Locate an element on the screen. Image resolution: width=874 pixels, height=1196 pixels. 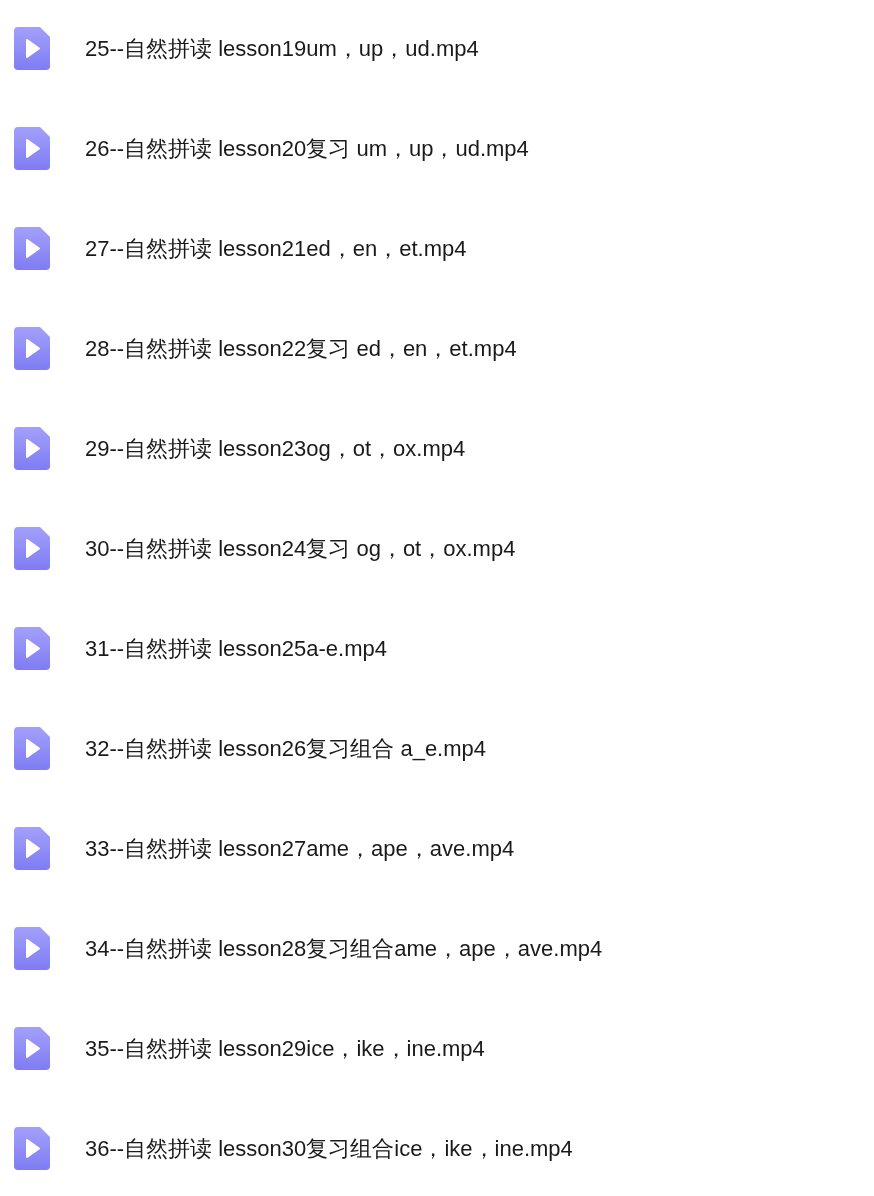
file-name: 35--自然拼读 lesson29ice，ike，ine.mp4 is located at coordinates (285, 1048).